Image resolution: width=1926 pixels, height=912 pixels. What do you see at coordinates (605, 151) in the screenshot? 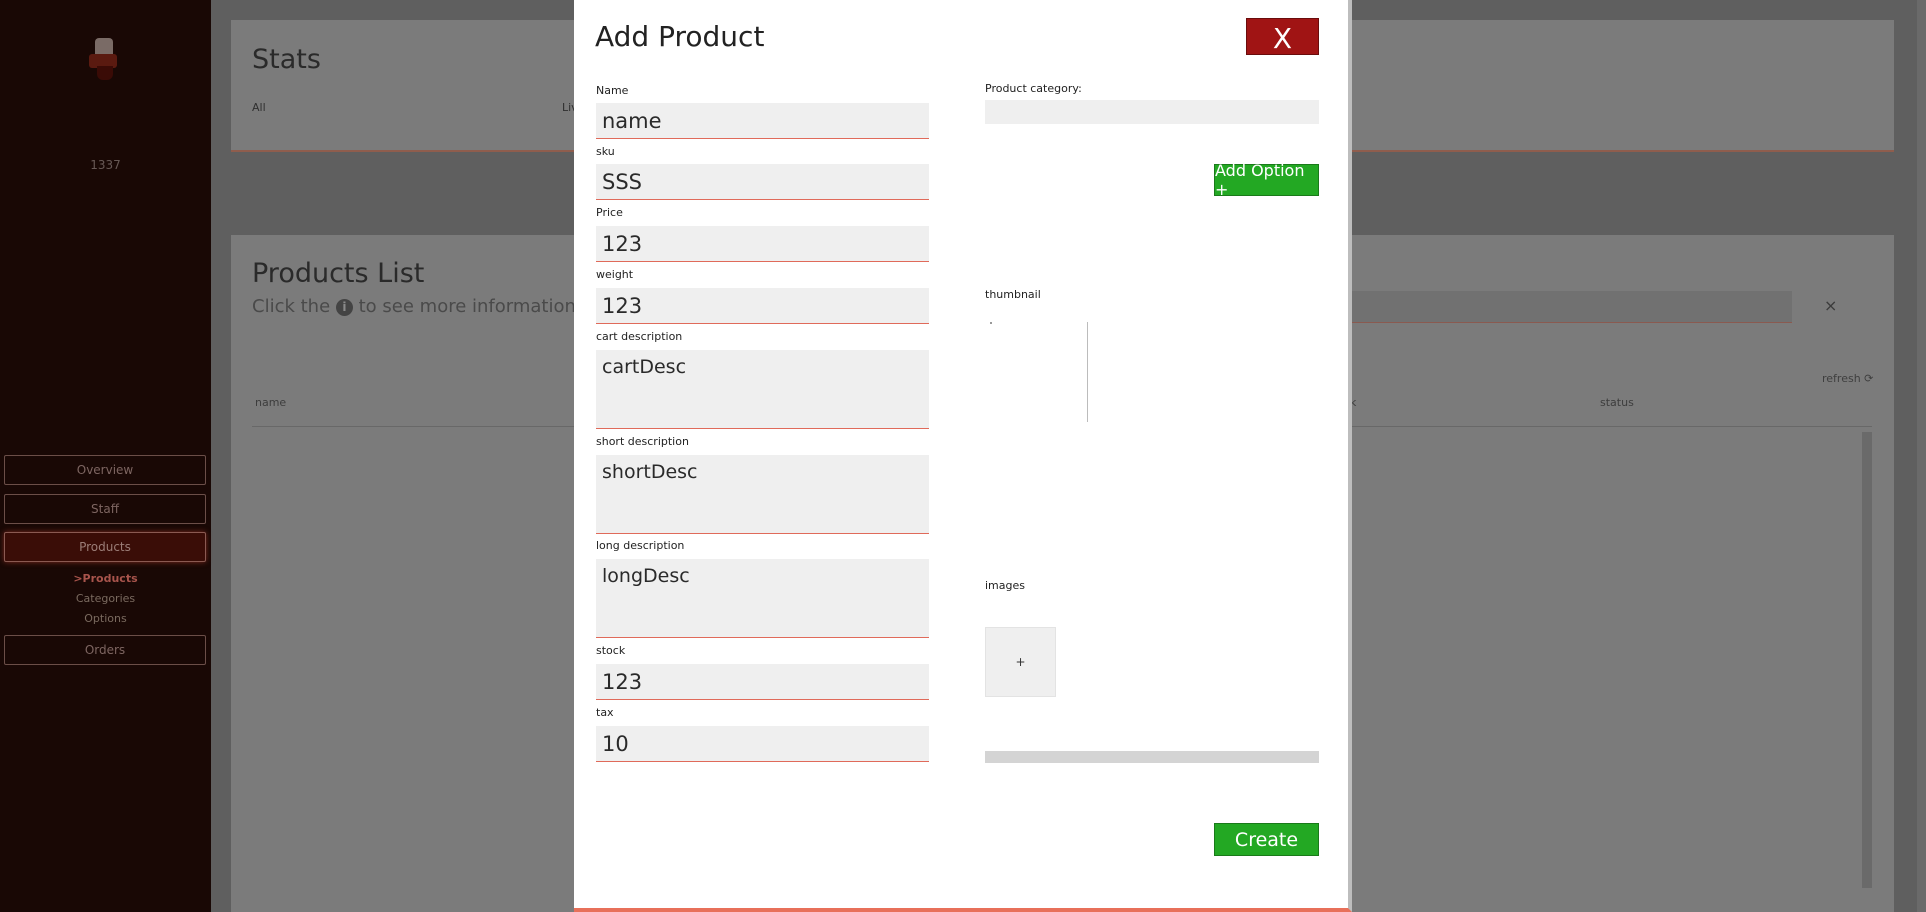
I see `sku-label: sku` at bounding box center [605, 151].